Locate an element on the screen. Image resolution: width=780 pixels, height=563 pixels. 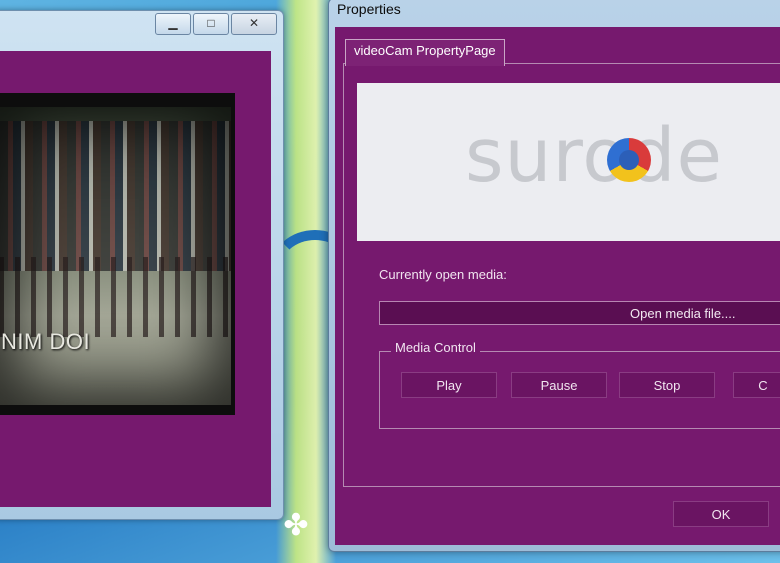
close-icon: ✕ is located at coordinates (254, 24).